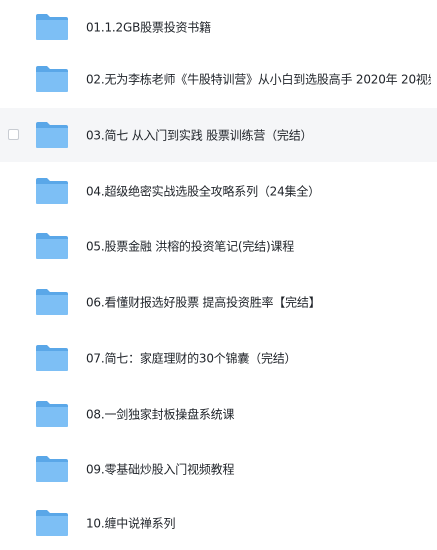 The image size is (437, 550). Describe the element at coordinates (160, 469) in the screenshot. I see `file-name: 09.零基础炒股入门视频教程` at that location.